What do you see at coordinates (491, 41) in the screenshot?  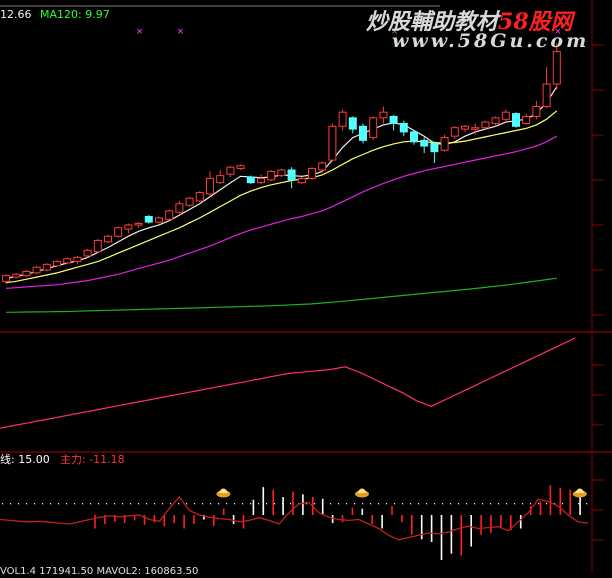 I see `url-watermark: www.58Gu.com` at bounding box center [491, 41].